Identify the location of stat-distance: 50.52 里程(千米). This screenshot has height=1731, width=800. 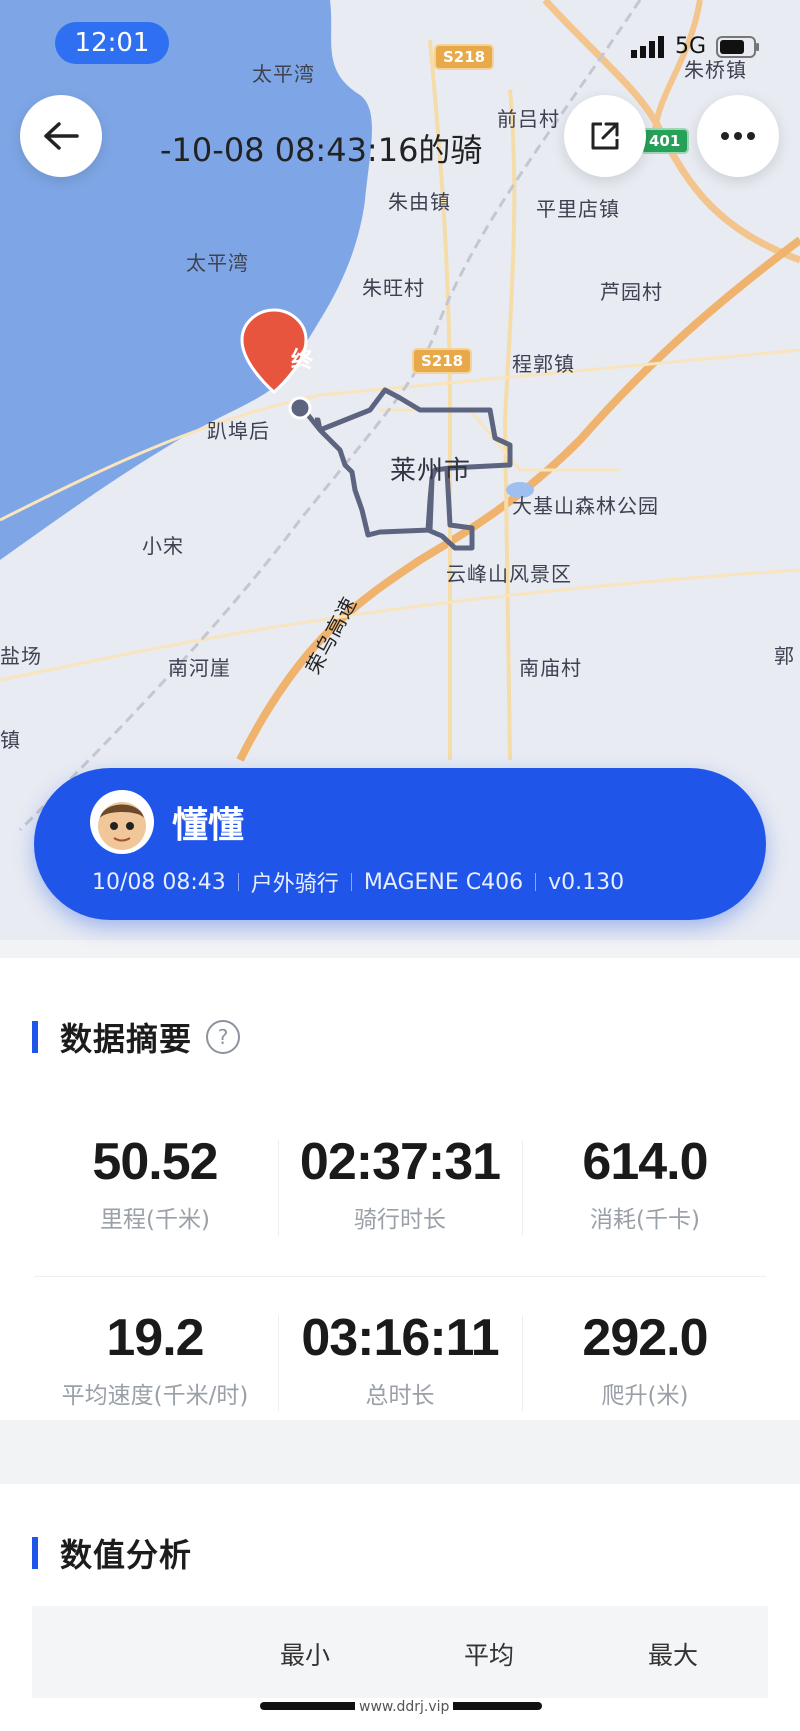
(155, 1183).